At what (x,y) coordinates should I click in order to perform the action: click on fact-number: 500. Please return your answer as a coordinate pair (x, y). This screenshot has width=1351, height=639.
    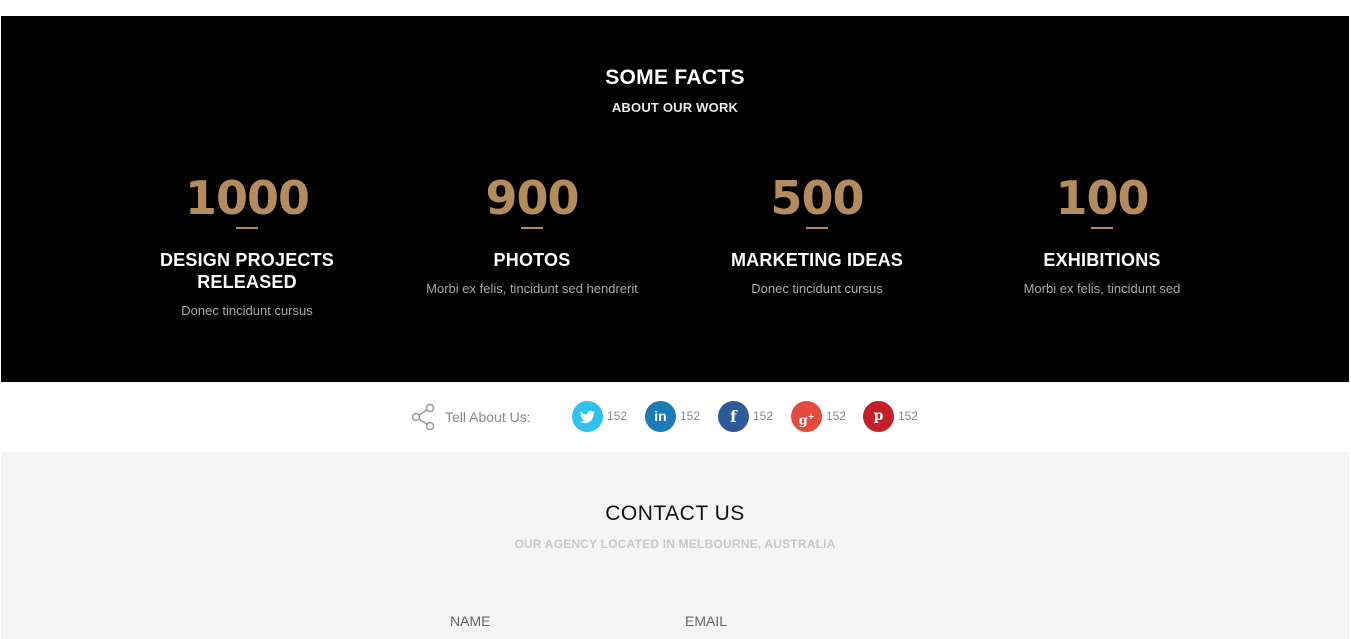
    Looking at the image, I should click on (817, 198).